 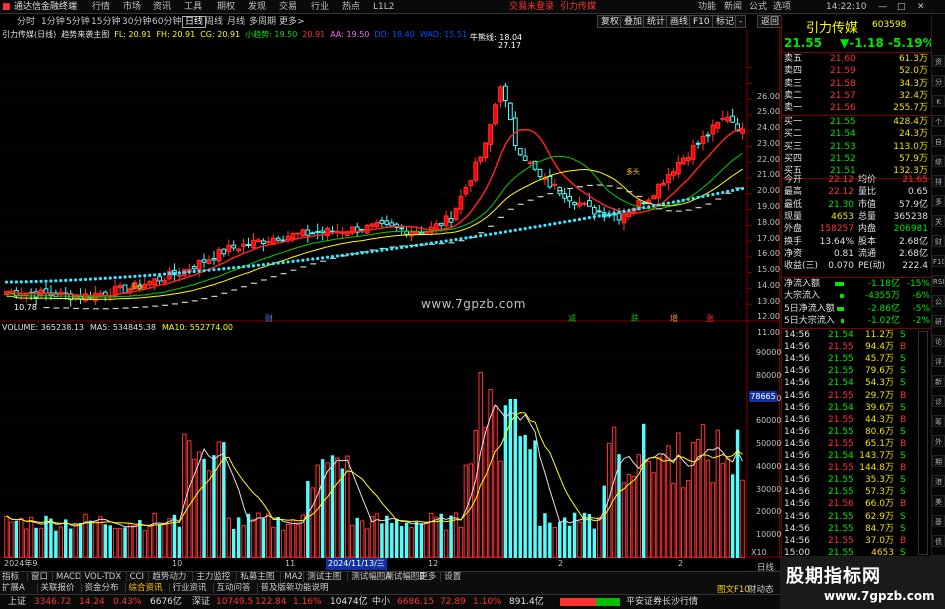 I want to click on toolbar-icon: 美股, so click(x=938, y=501).